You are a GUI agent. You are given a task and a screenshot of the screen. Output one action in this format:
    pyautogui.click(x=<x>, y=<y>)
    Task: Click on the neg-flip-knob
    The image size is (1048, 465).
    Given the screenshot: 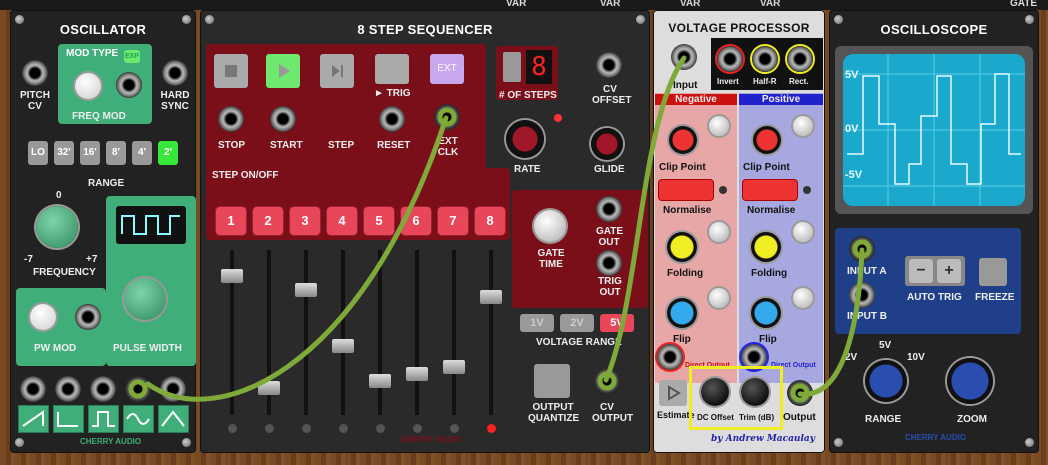 What is the action you would take?
    pyautogui.click(x=682, y=313)
    